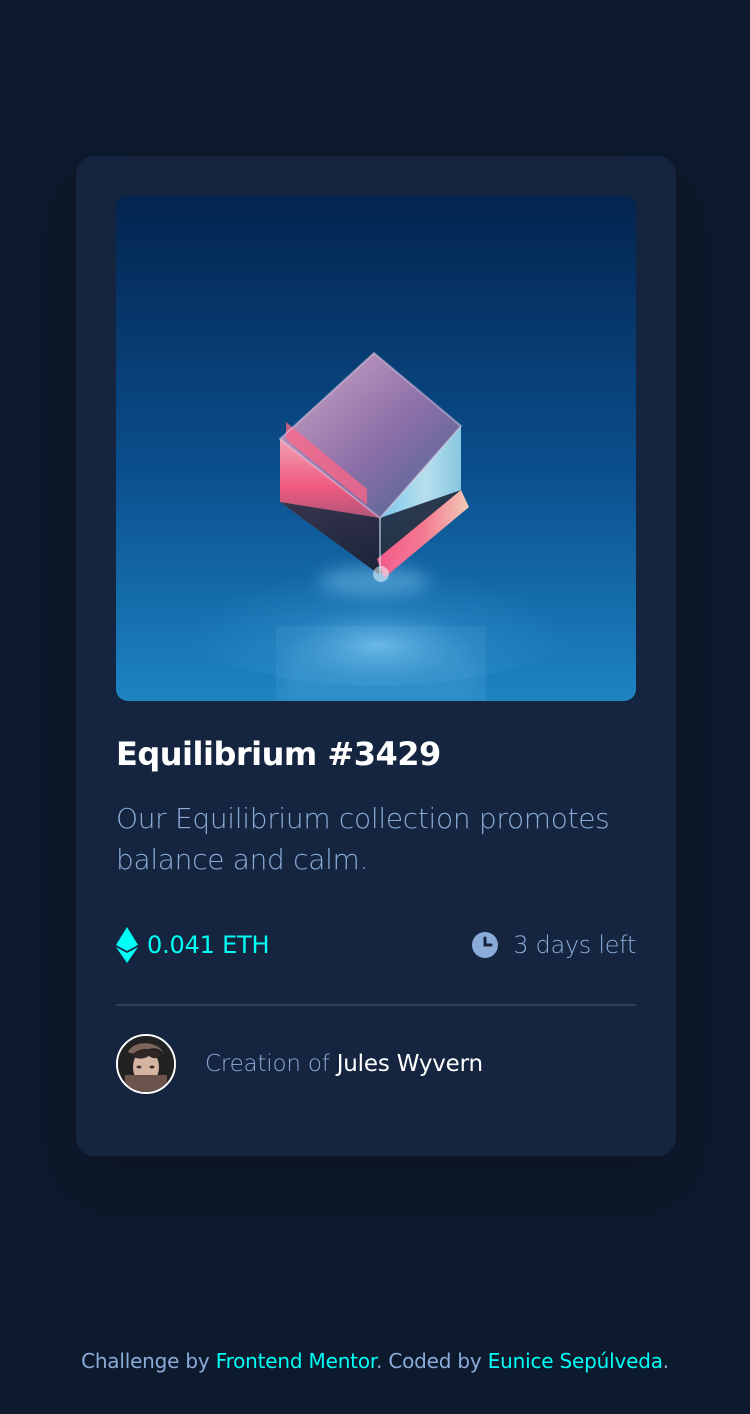 The height and width of the screenshot is (1414, 750). I want to click on time-left-value: 3 days left, so click(574, 945).